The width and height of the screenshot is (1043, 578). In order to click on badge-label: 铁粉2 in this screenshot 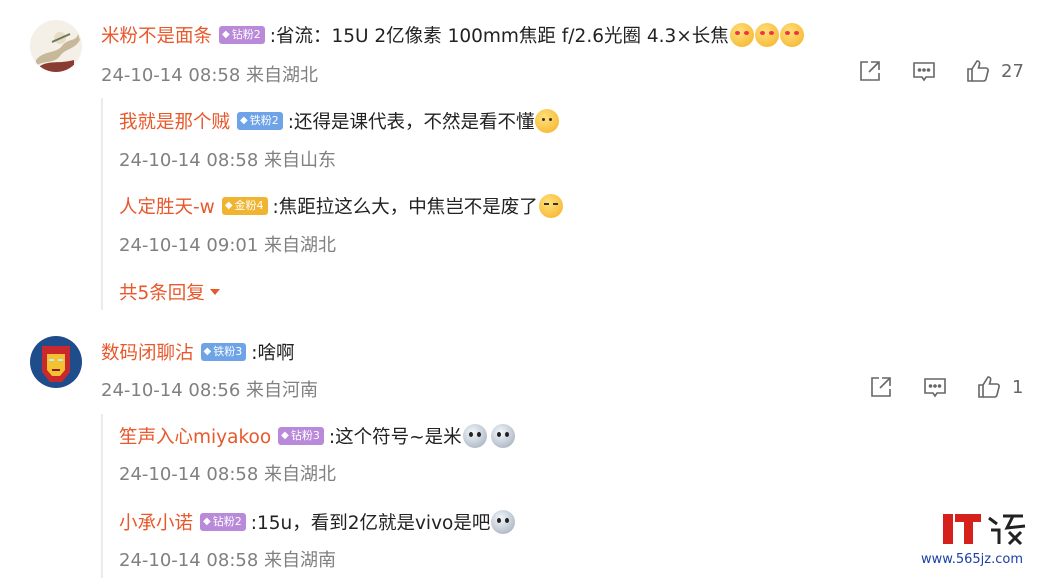, I will do `click(264, 120)`.